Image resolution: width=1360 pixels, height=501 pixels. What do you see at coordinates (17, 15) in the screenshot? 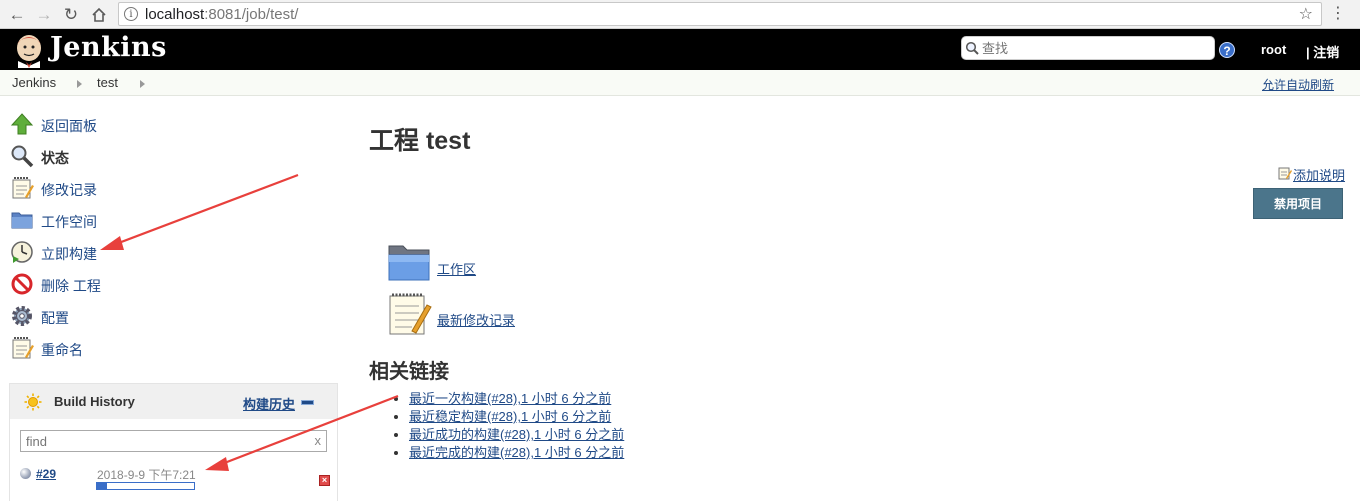
I see `back-icon: ←` at bounding box center [17, 15].